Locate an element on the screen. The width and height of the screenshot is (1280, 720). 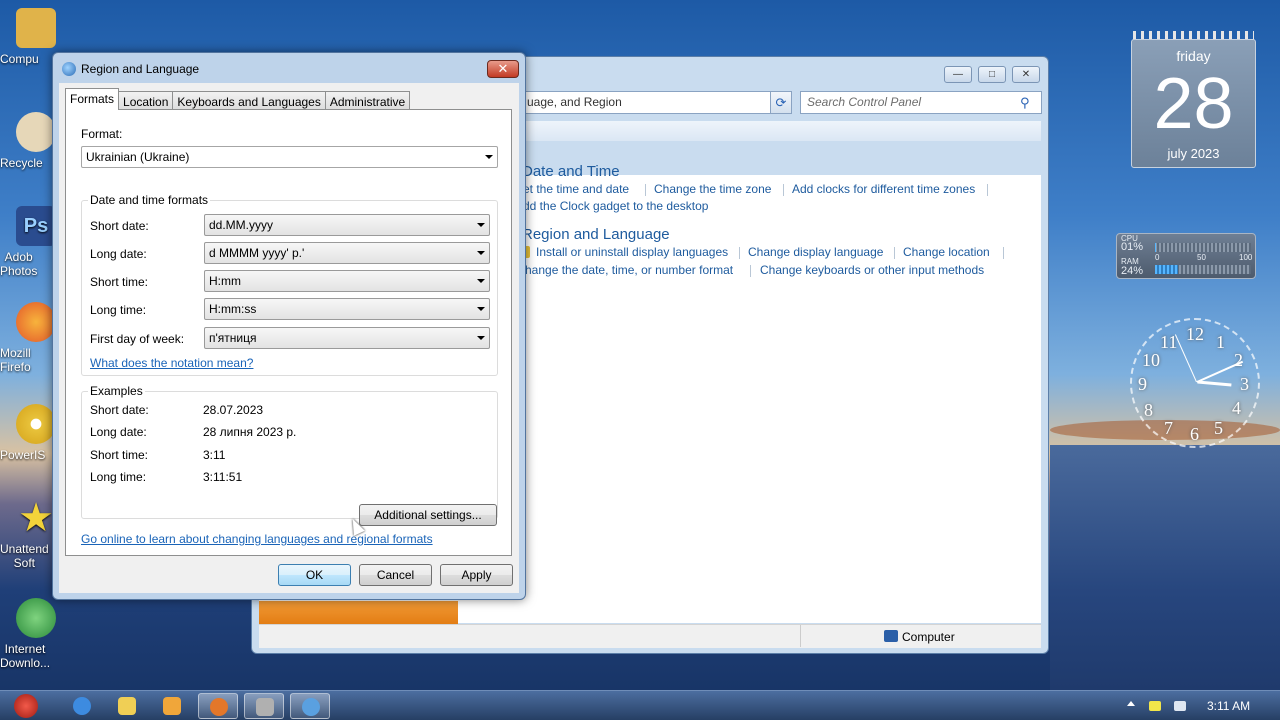
first-day-of-week-dropdown: п'ятниця is located at coordinates (347, 338).